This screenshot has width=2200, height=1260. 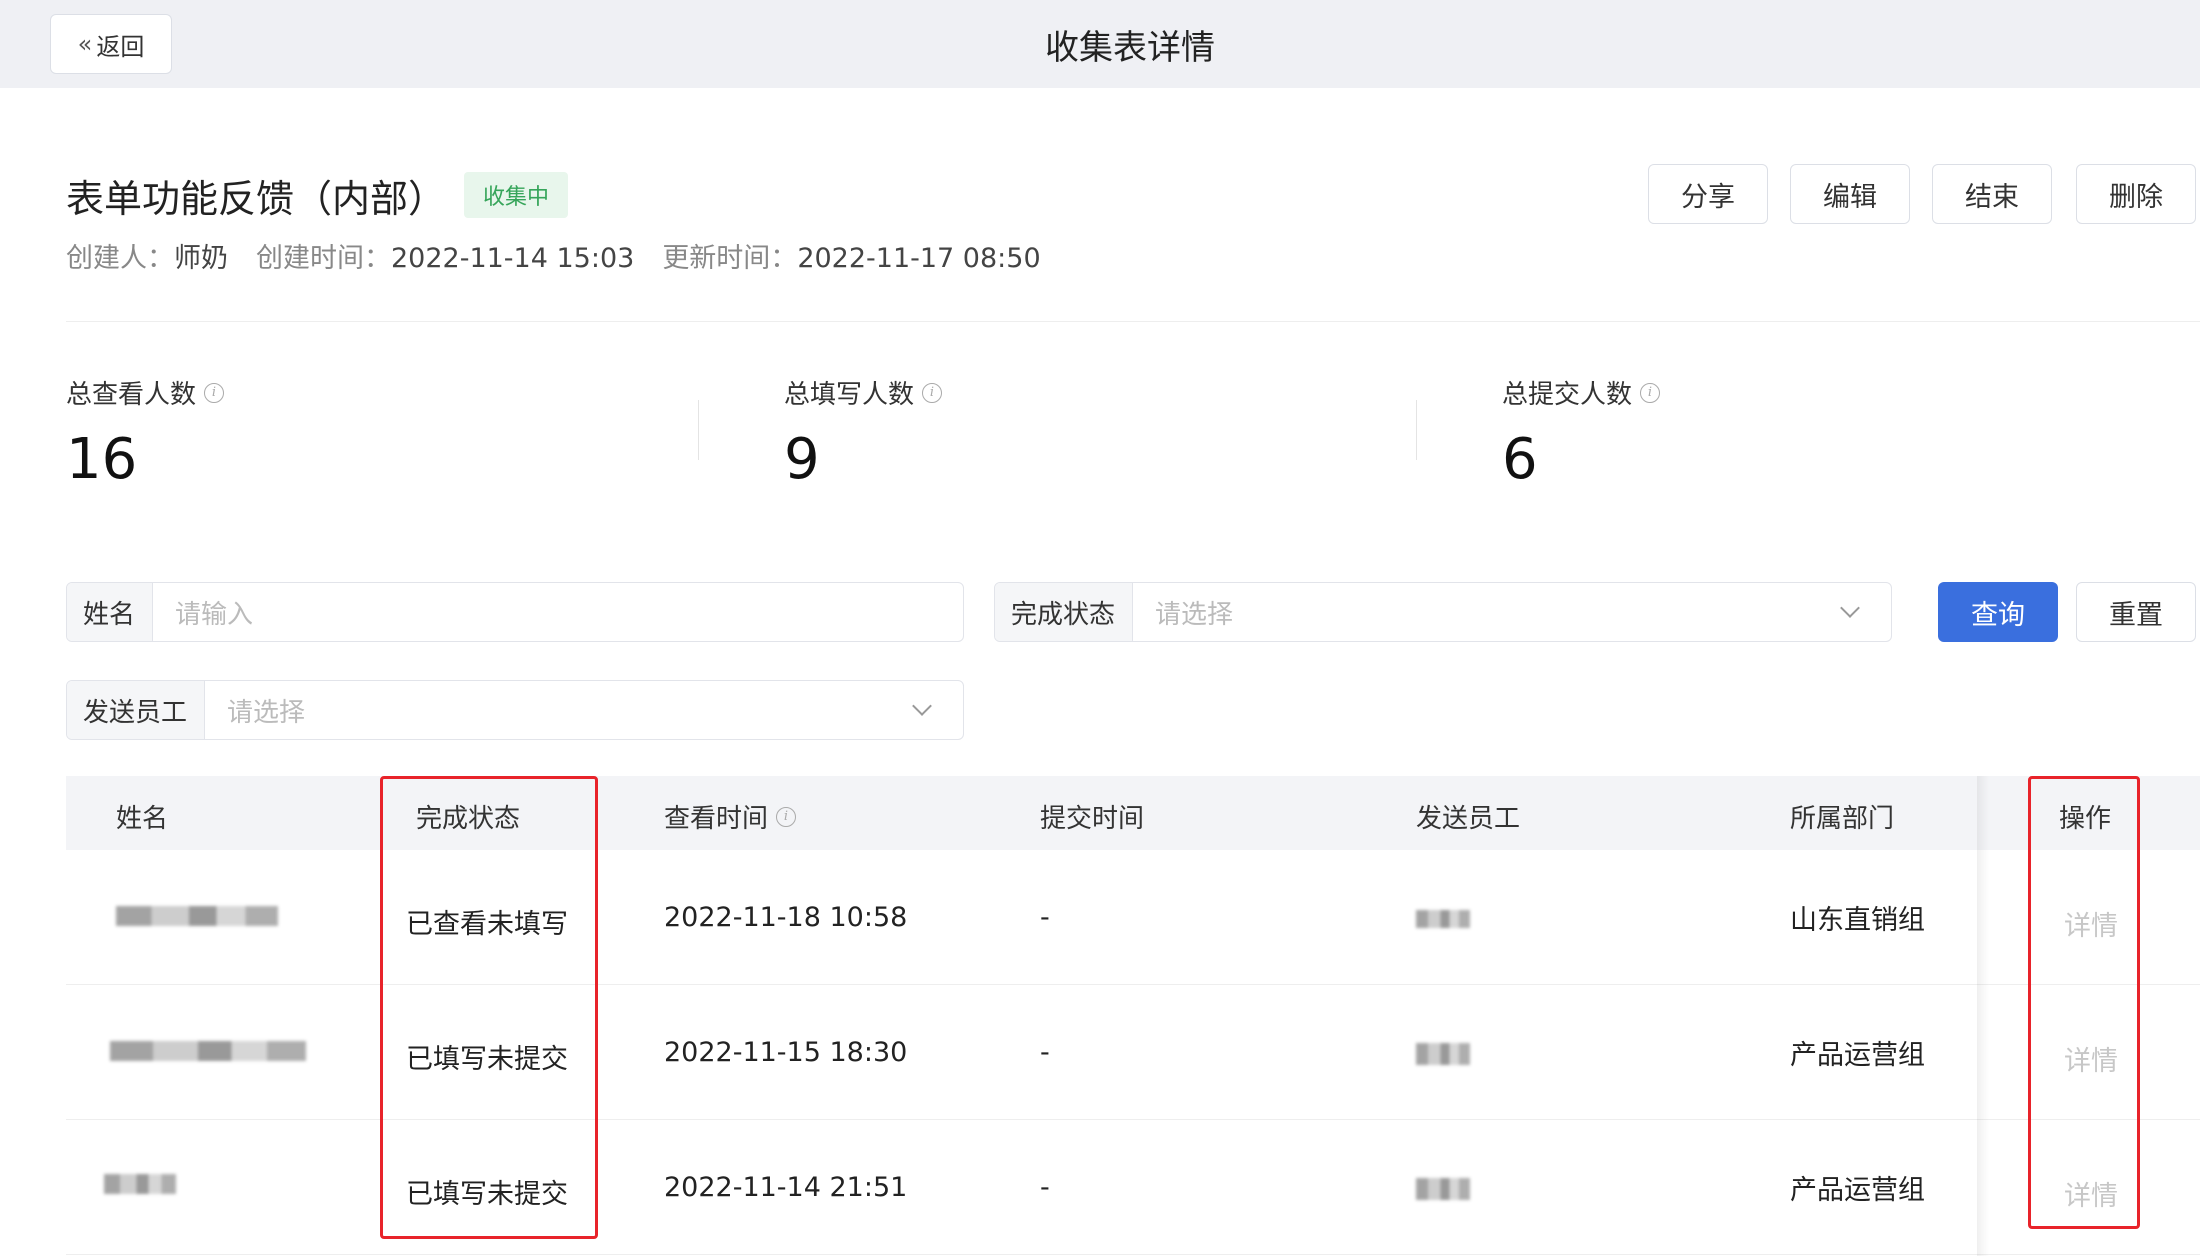 What do you see at coordinates (102, 459) in the screenshot?
I see `stat-value: 16` at bounding box center [102, 459].